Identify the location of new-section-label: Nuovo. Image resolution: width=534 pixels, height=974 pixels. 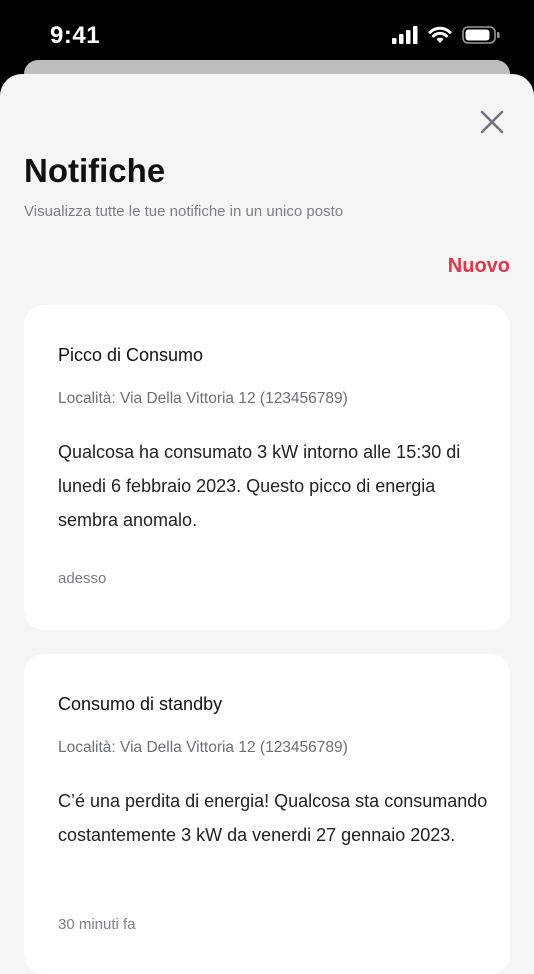
(478, 266).